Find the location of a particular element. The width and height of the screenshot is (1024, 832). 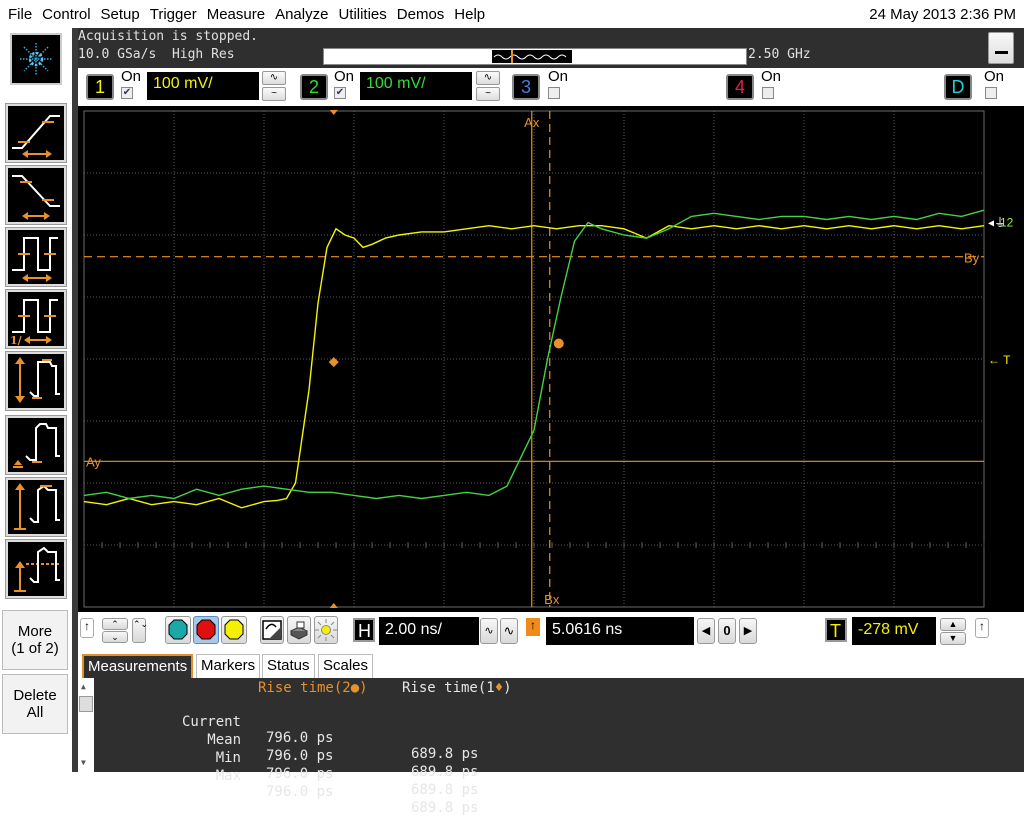

menu-file: File is located at coordinates (18, 14).